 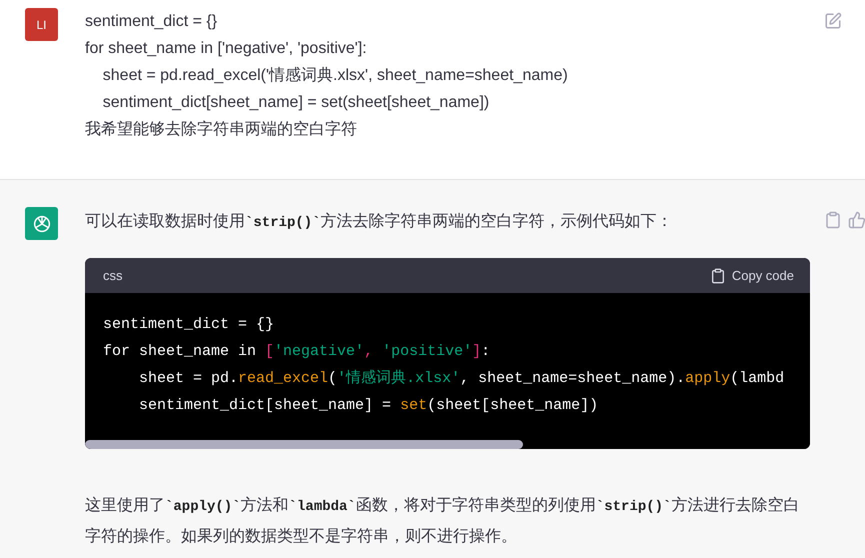 What do you see at coordinates (297, 352) in the screenshot?
I see `code-line: for sheet_name in ['negative', 'positive']:` at bounding box center [297, 352].